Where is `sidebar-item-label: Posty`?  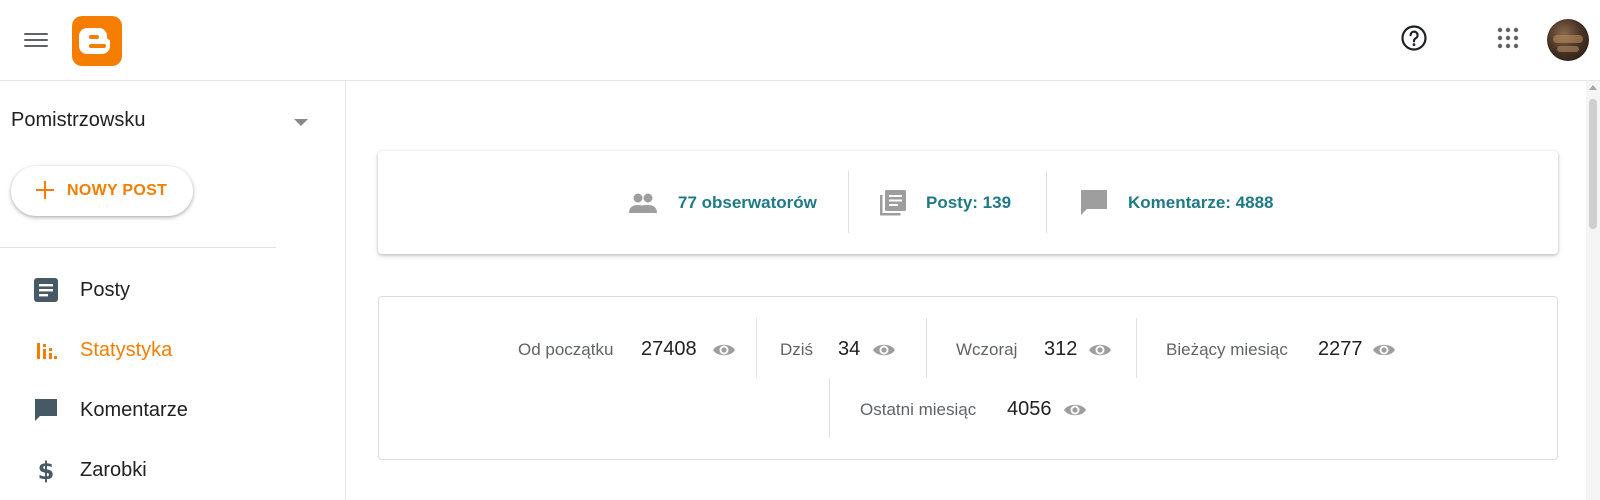
sidebar-item-label: Posty is located at coordinates (105, 290).